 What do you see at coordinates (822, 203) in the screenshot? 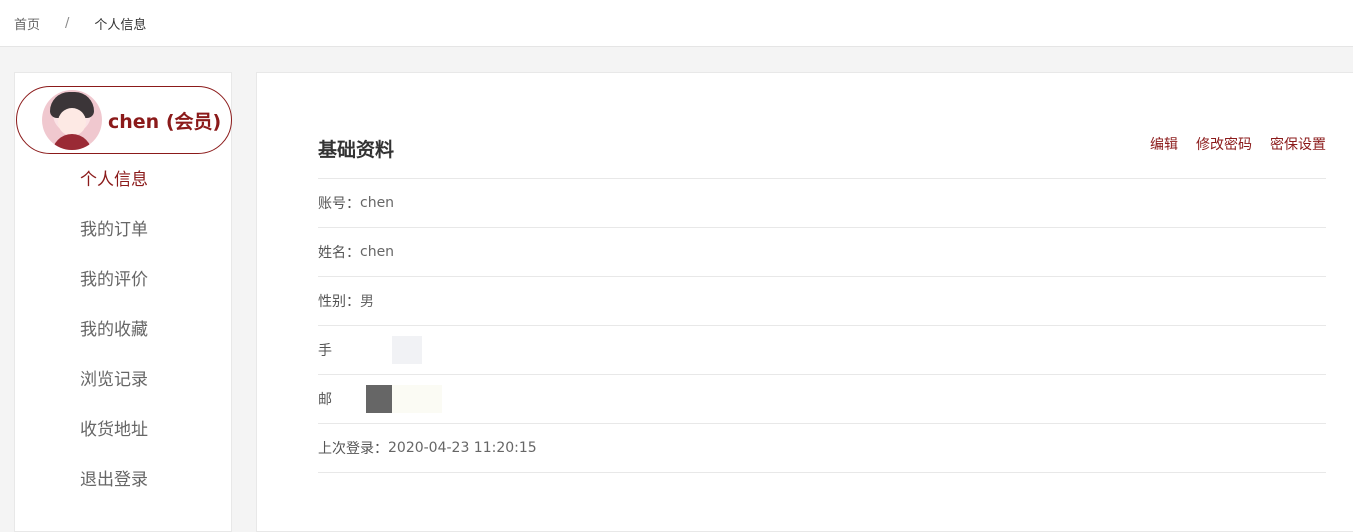
I see `info-row-account: 账号： chen` at bounding box center [822, 203].